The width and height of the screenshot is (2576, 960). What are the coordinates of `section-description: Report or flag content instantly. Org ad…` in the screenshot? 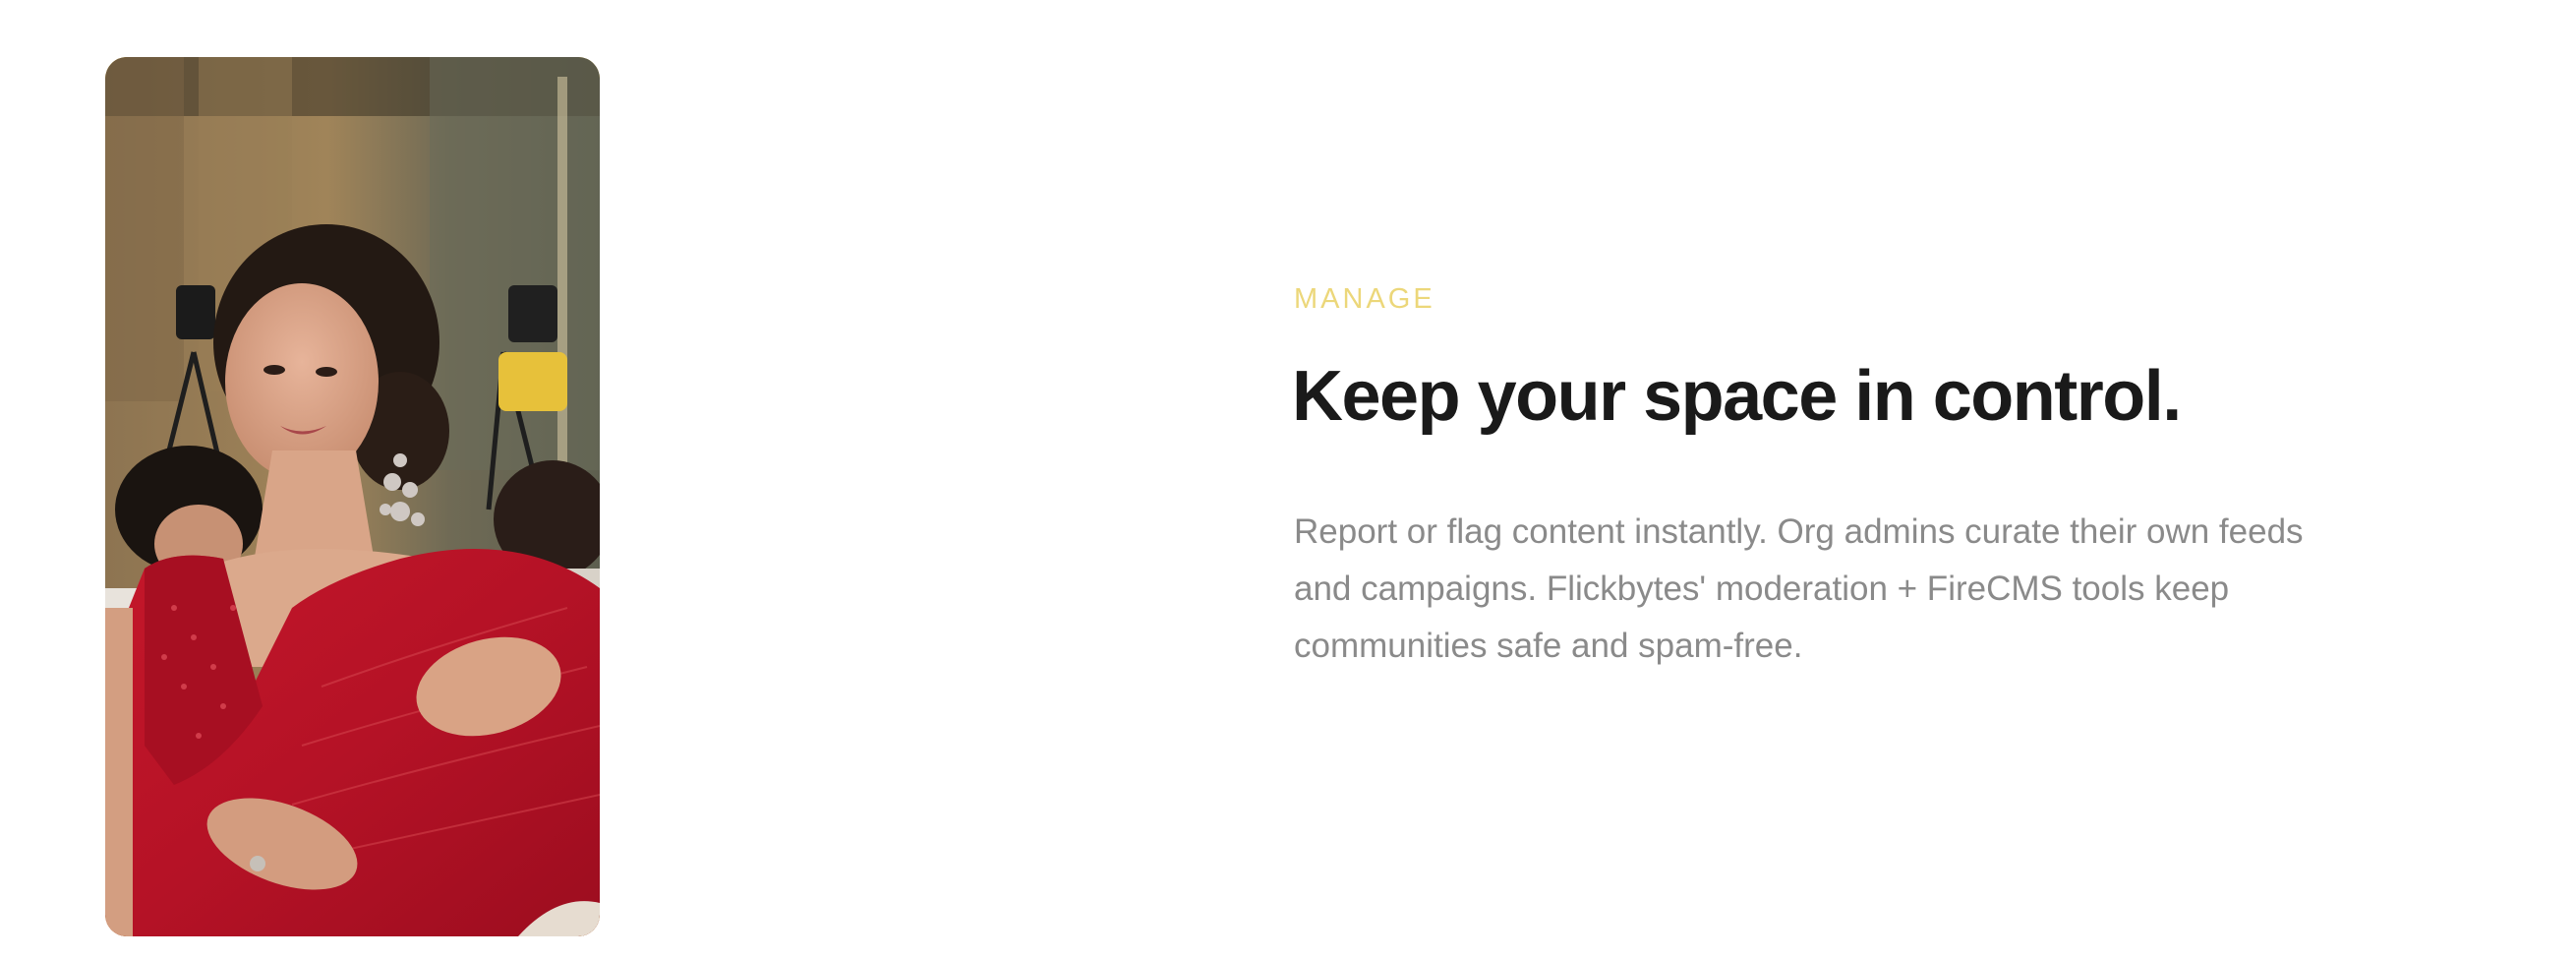 It's located at (1799, 588).